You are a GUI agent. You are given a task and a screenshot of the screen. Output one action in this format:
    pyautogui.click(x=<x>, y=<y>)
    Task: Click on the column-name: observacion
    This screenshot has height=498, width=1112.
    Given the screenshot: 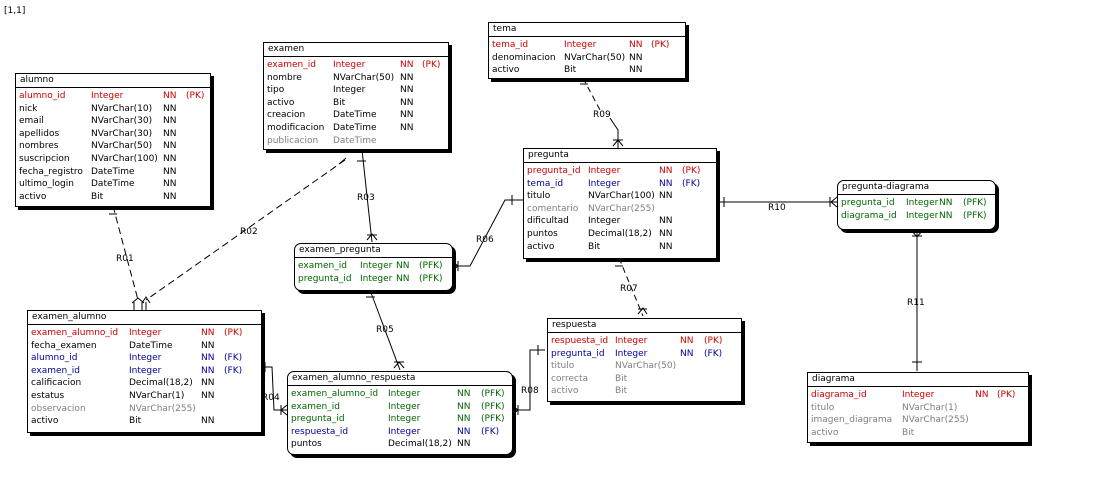 What is the action you would take?
    pyautogui.click(x=58, y=408)
    